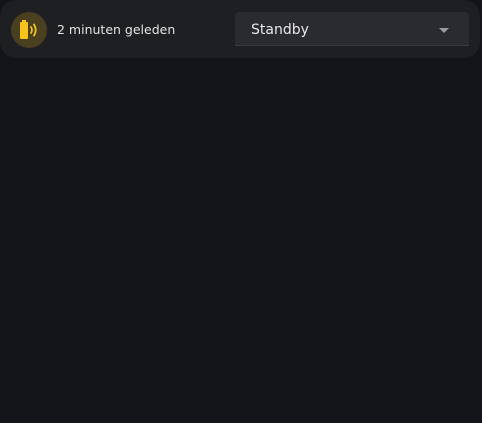  I want to click on mode-select: Standby, so click(352, 29).